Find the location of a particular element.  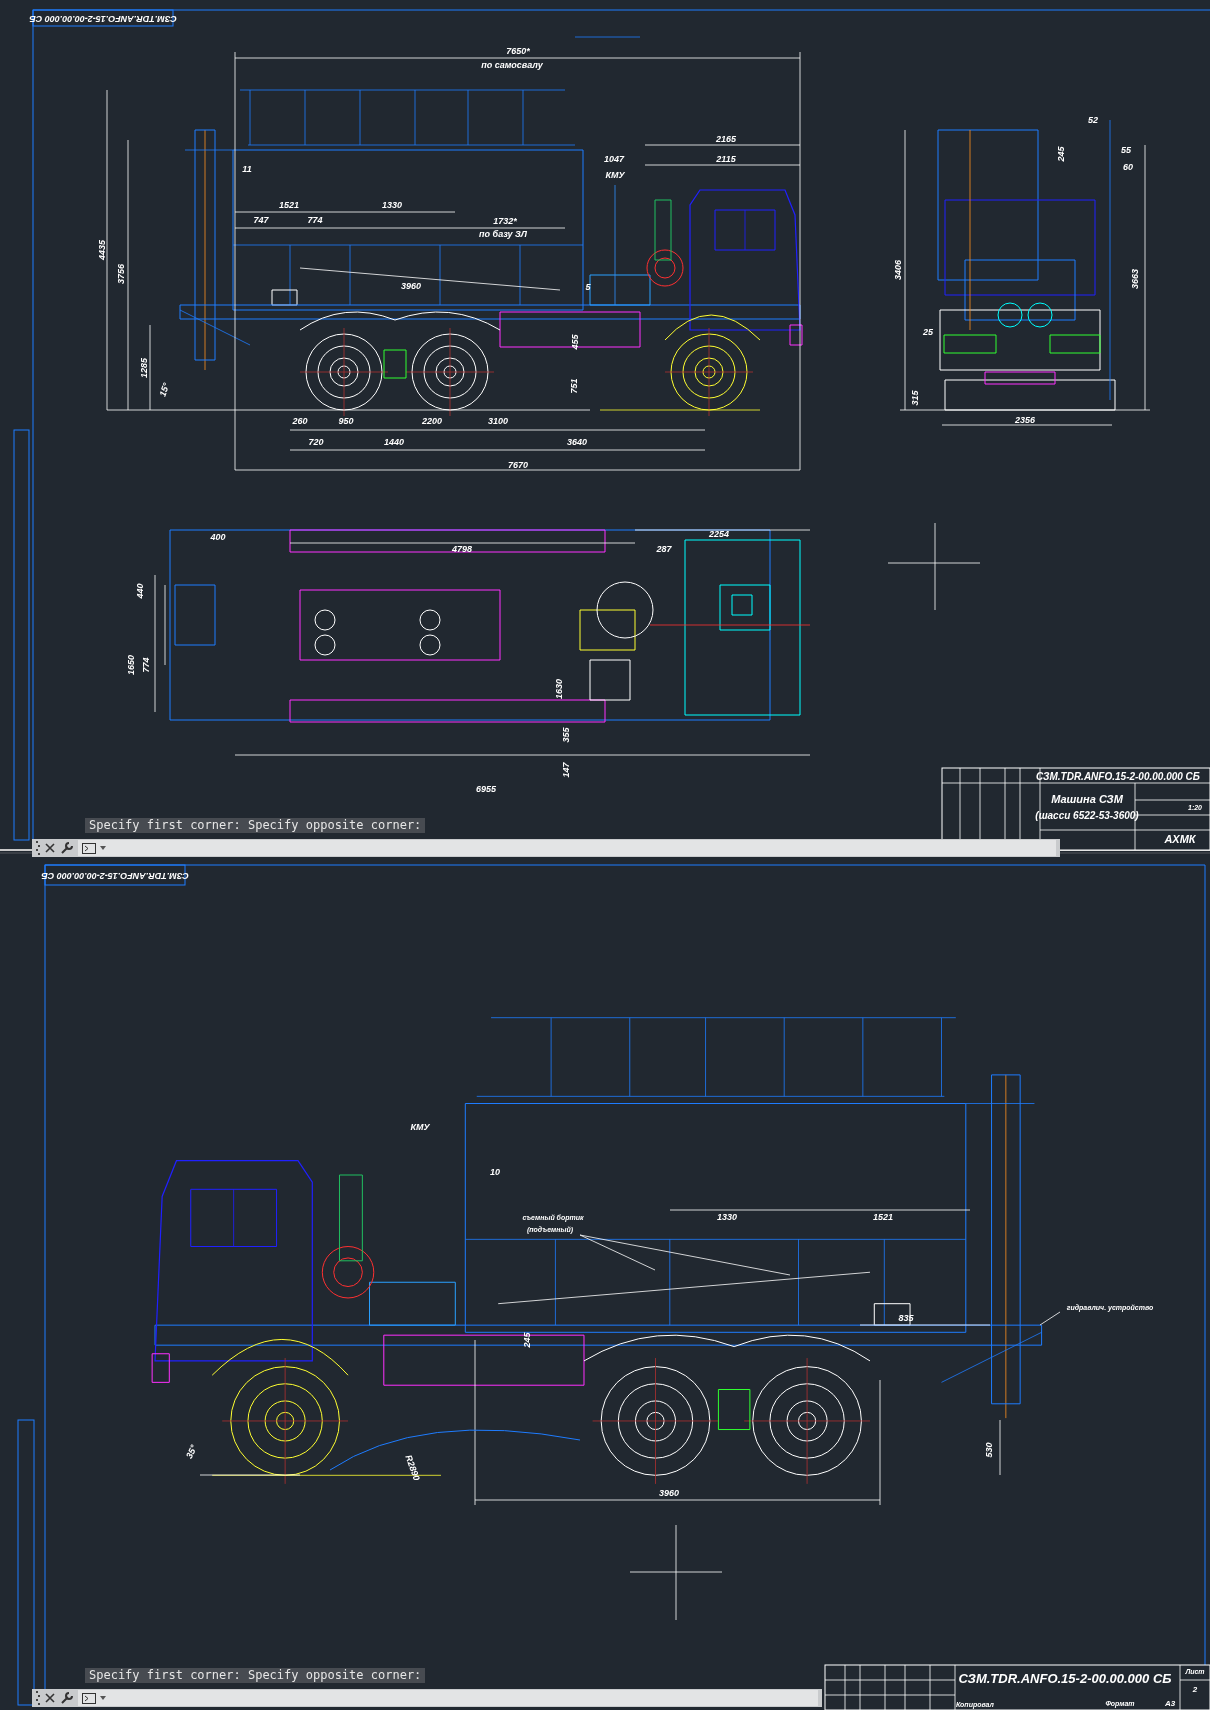

dimension-label: 2115 is located at coordinates (726, 159).